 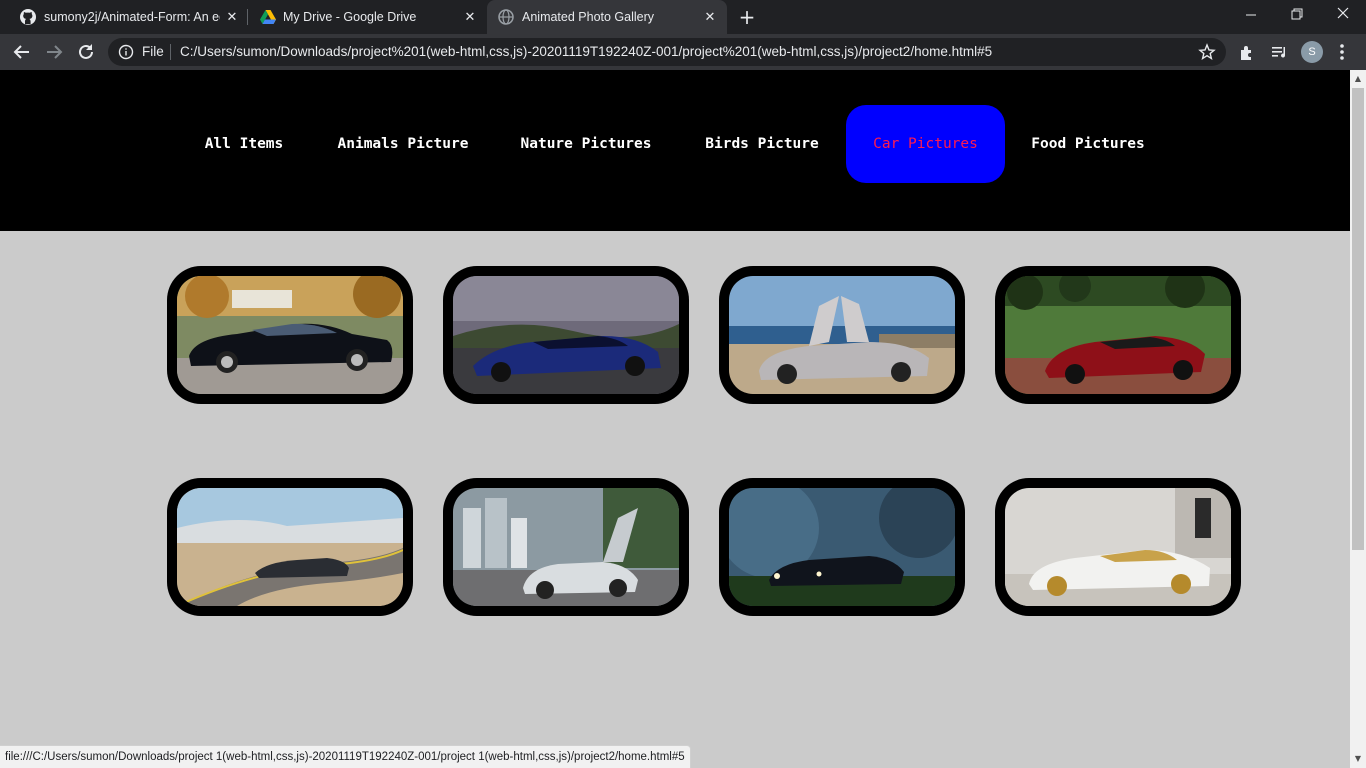 I want to click on car-photo-silver-gullwing, so click(x=842, y=335).